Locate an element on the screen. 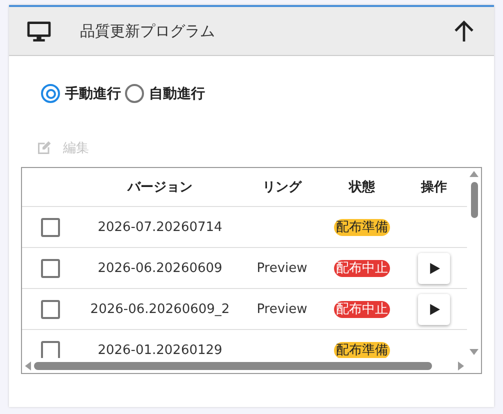 The height and width of the screenshot is (414, 503). mode-radio: 手動進行 is located at coordinates (81, 93).